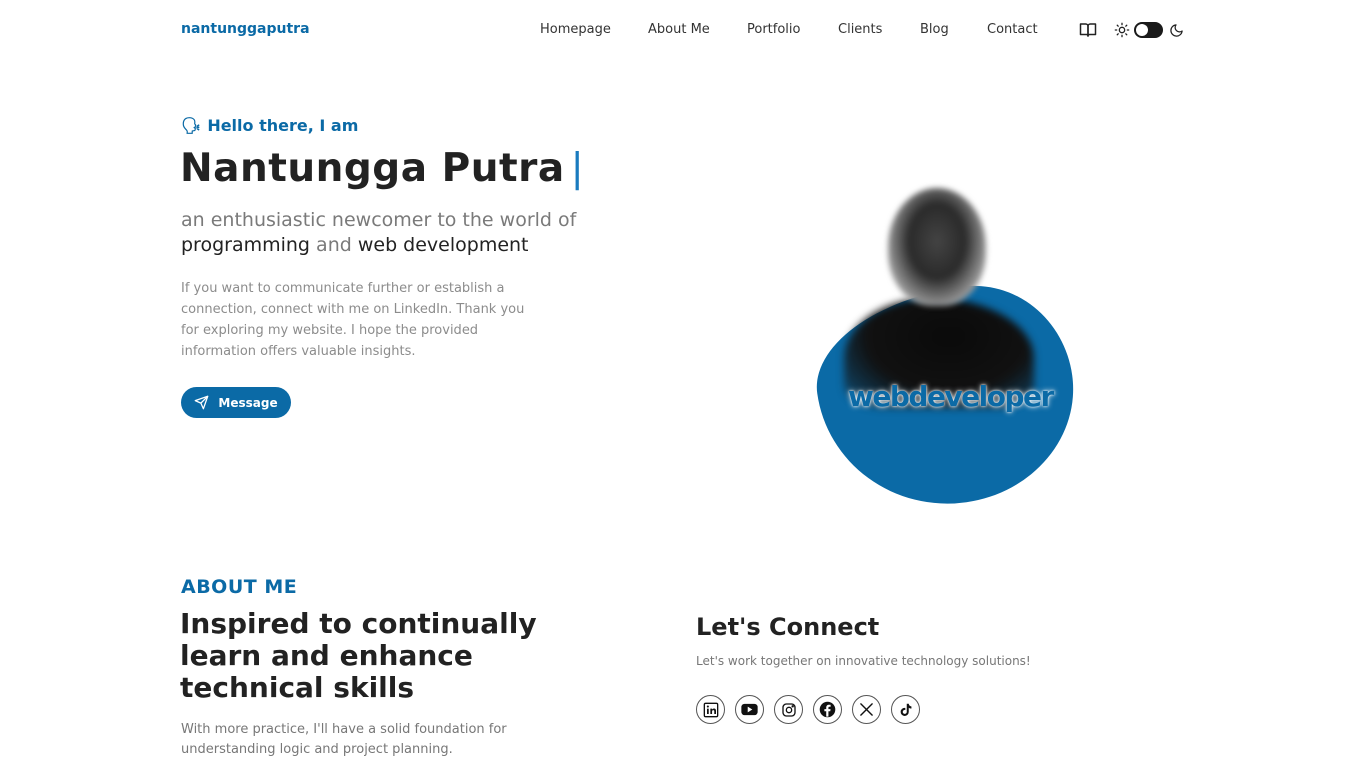  What do you see at coordinates (245, 245) in the screenshot?
I see `tagline-word-programming: programming` at bounding box center [245, 245].